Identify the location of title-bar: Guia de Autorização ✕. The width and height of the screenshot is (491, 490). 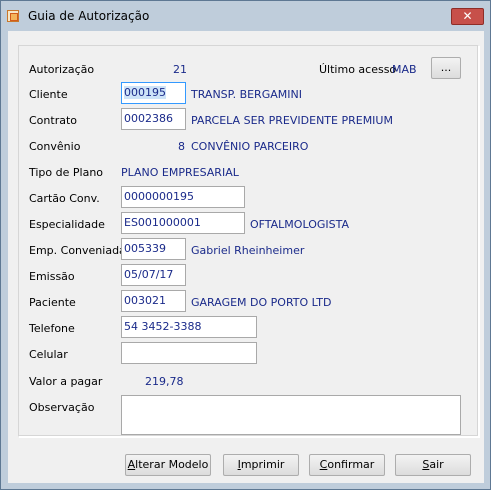
(245, 16).